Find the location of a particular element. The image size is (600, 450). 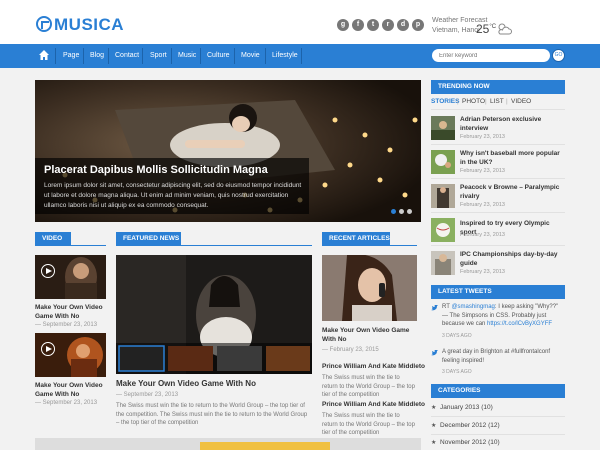

category-count: (12) is located at coordinates (494, 425).